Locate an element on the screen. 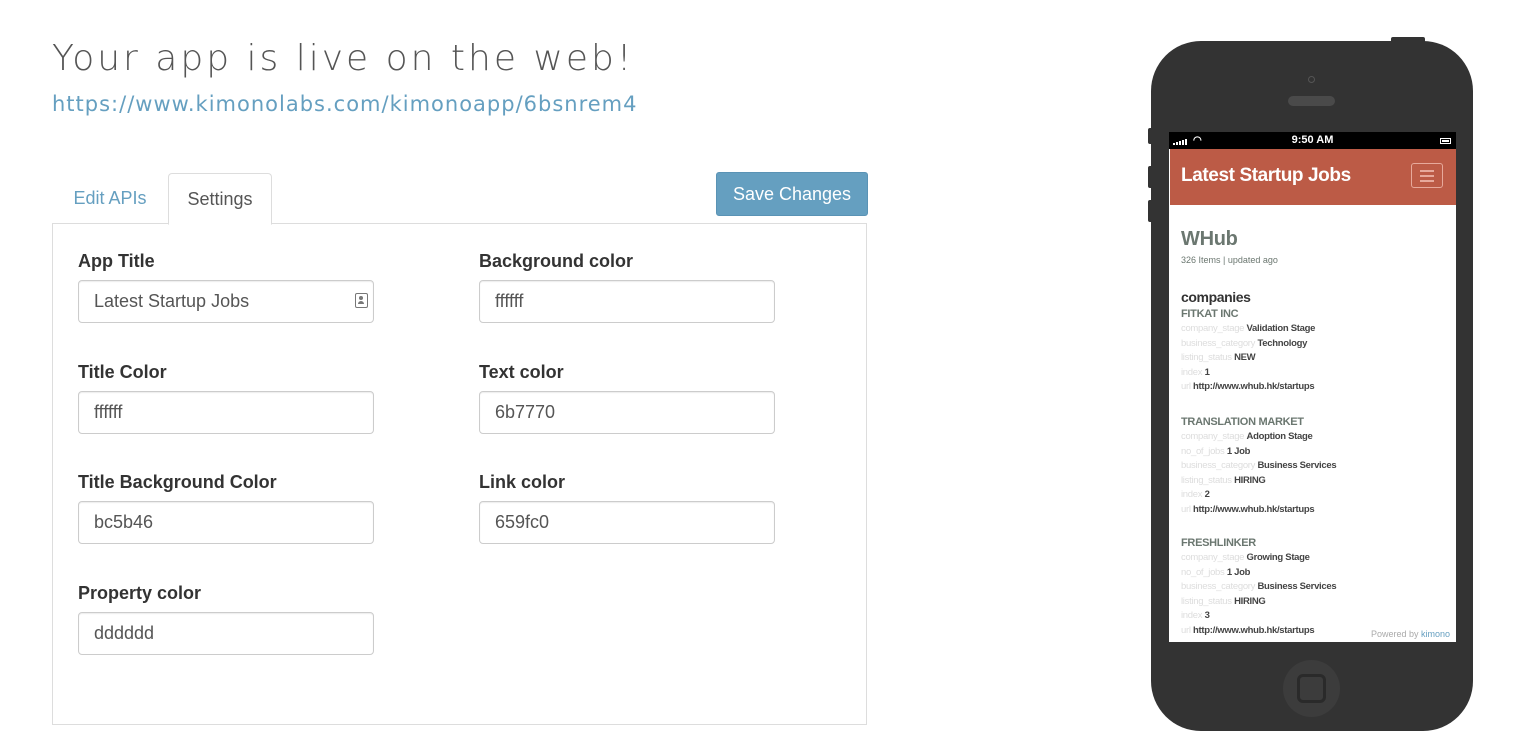 Image resolution: width=1528 pixels, height=754 pixels. contact-card-icon is located at coordinates (361, 300).